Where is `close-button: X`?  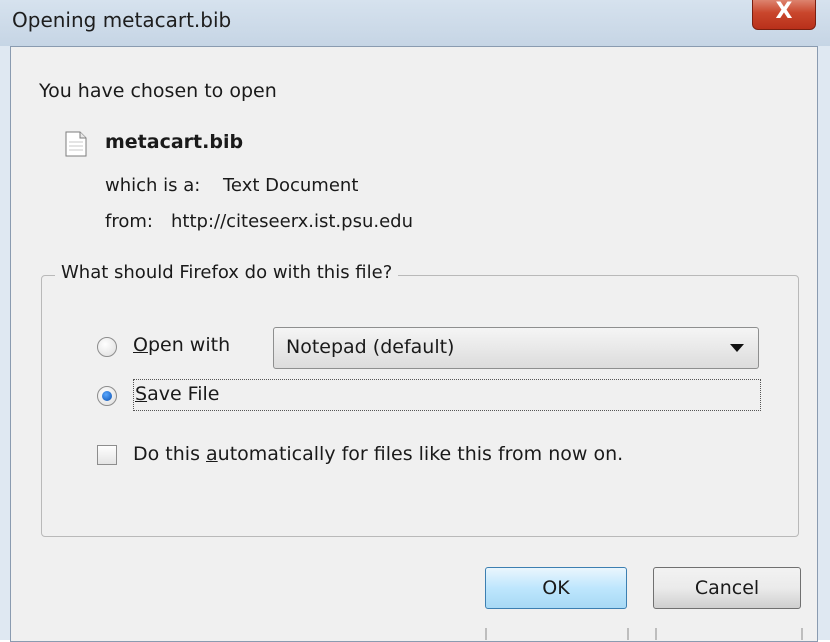
close-button: X is located at coordinates (784, 15).